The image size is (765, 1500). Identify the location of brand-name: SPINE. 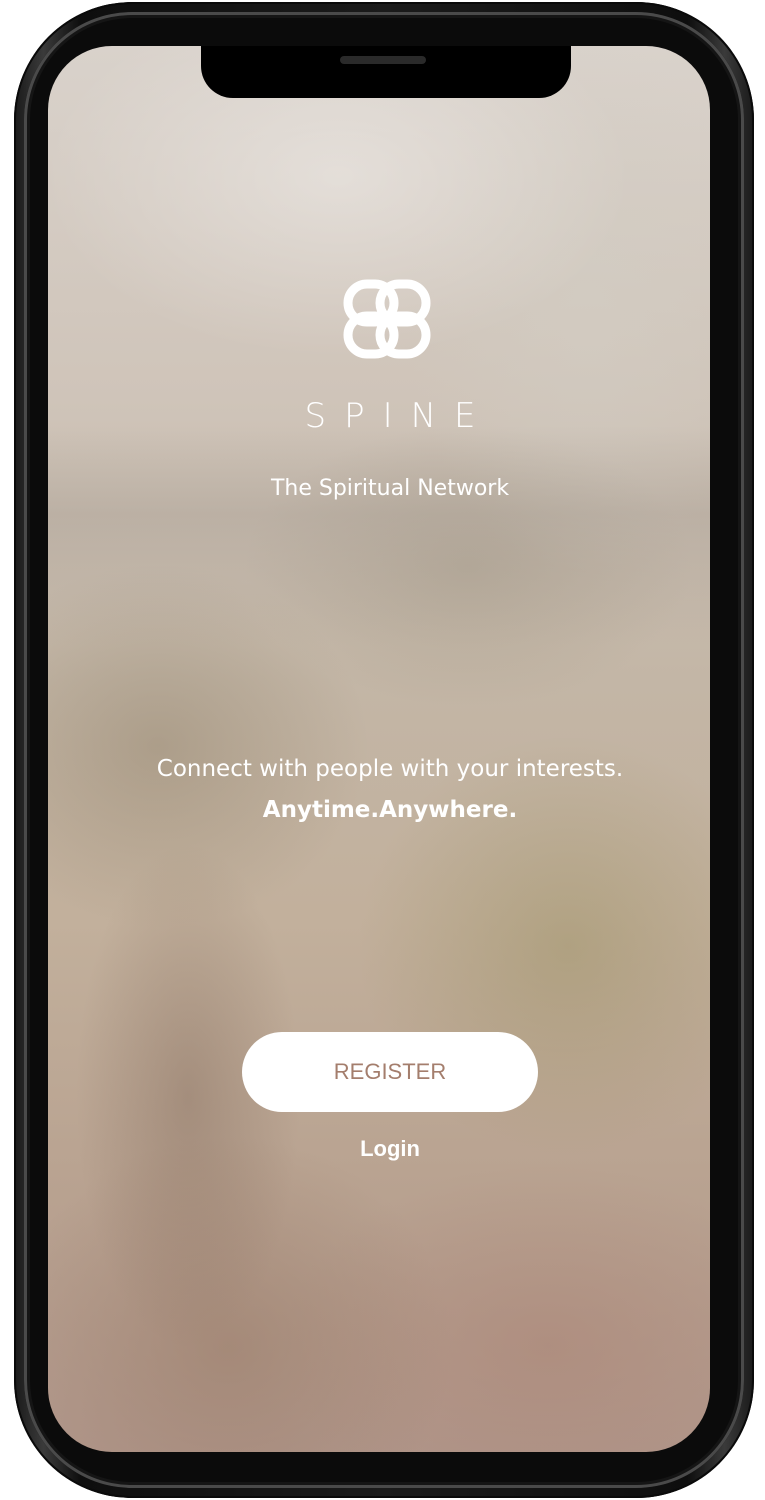
(399, 416).